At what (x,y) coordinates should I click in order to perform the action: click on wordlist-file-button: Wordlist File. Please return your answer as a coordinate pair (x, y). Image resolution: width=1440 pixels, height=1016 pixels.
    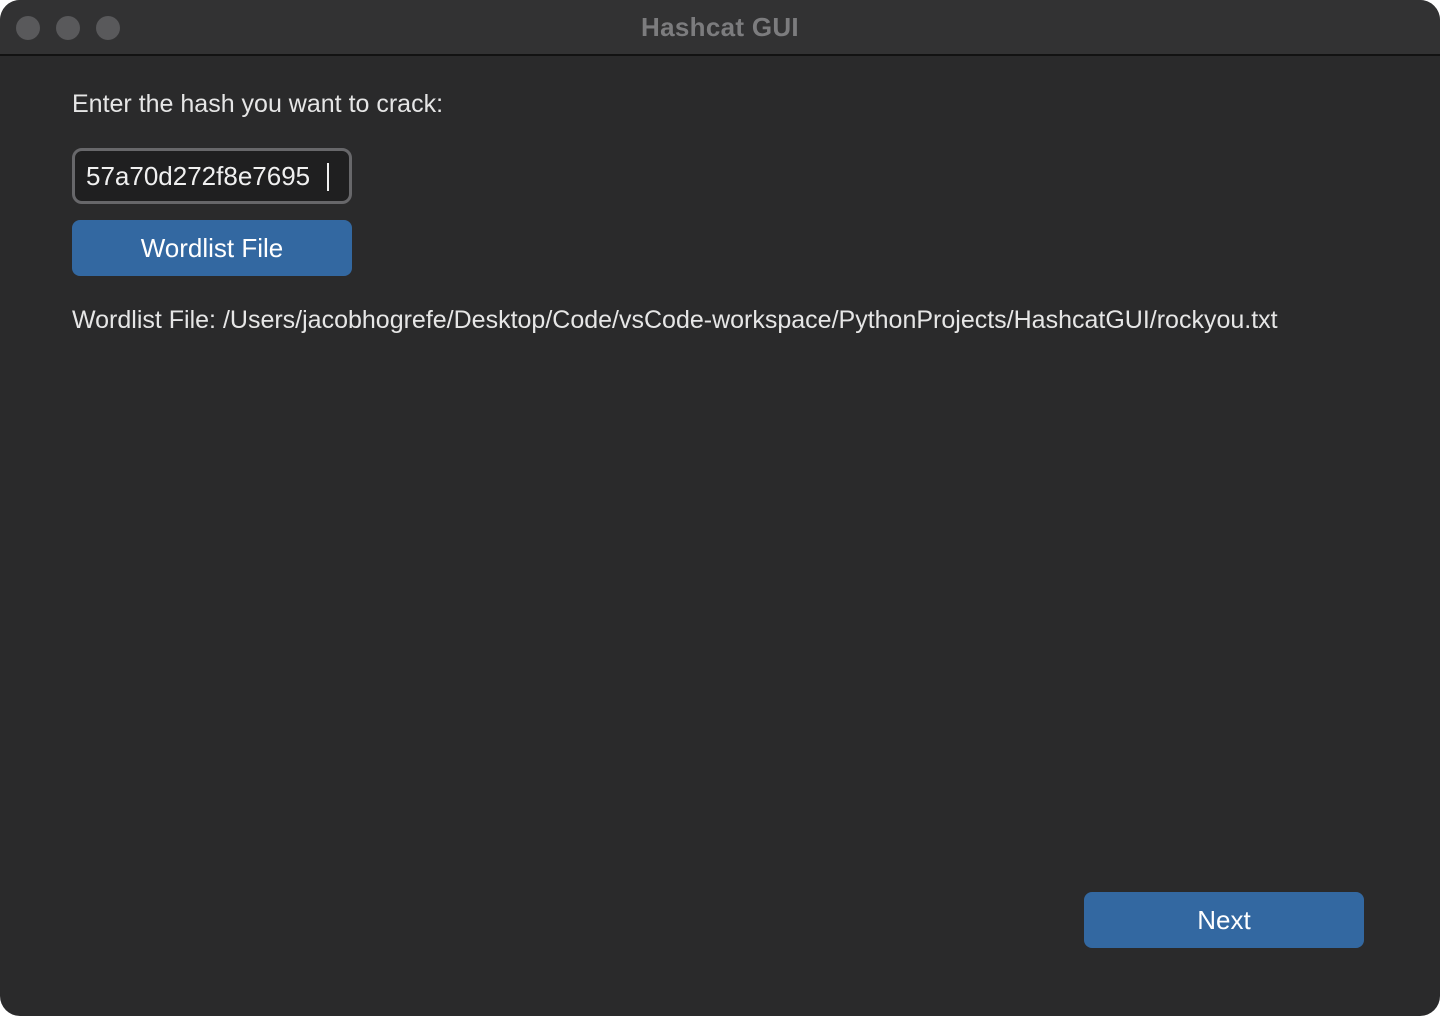
    Looking at the image, I should click on (212, 248).